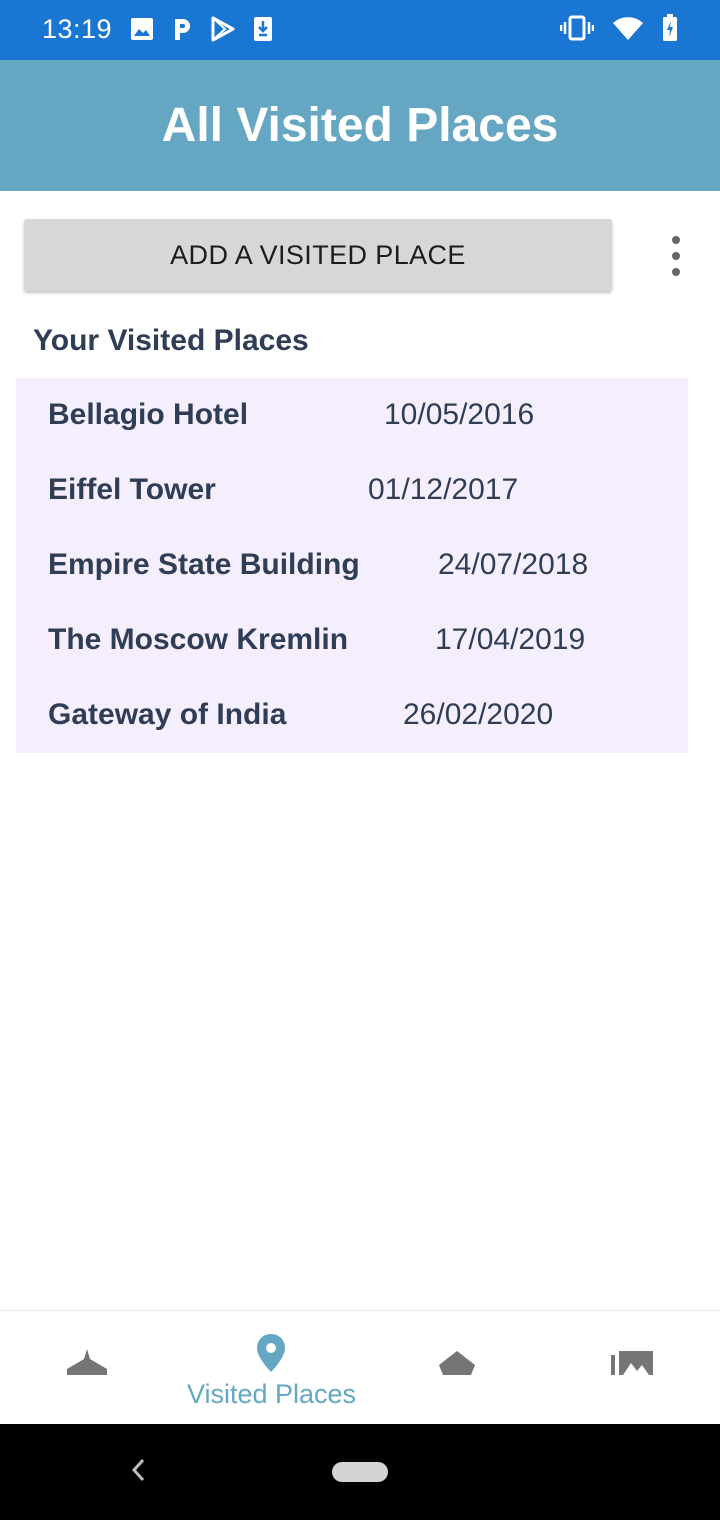  I want to click on status-system-icons, so click(619, 28).